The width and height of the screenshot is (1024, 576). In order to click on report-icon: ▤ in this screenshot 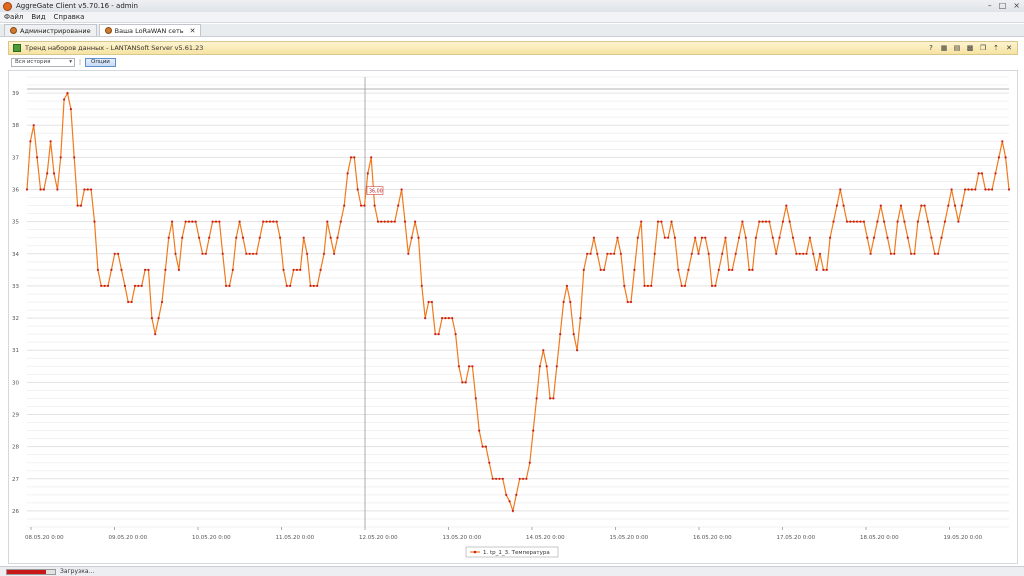, I will do `click(957, 48)`.